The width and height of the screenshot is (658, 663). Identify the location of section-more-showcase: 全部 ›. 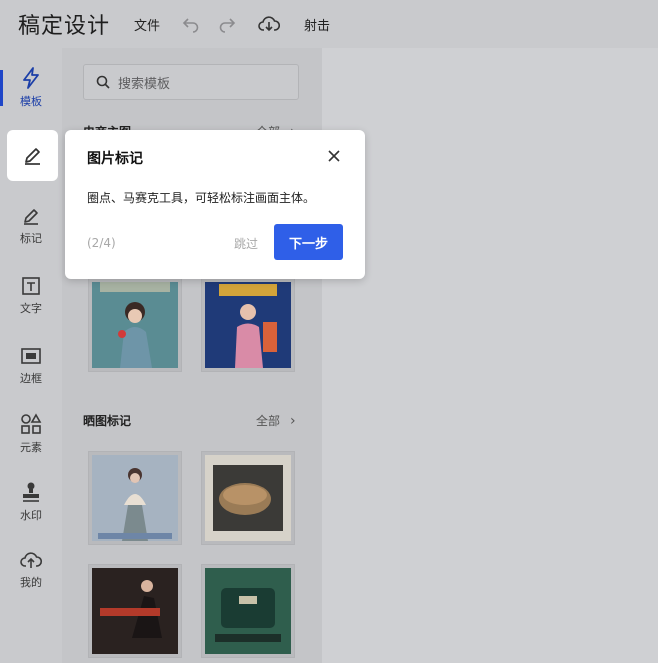
(276, 420).